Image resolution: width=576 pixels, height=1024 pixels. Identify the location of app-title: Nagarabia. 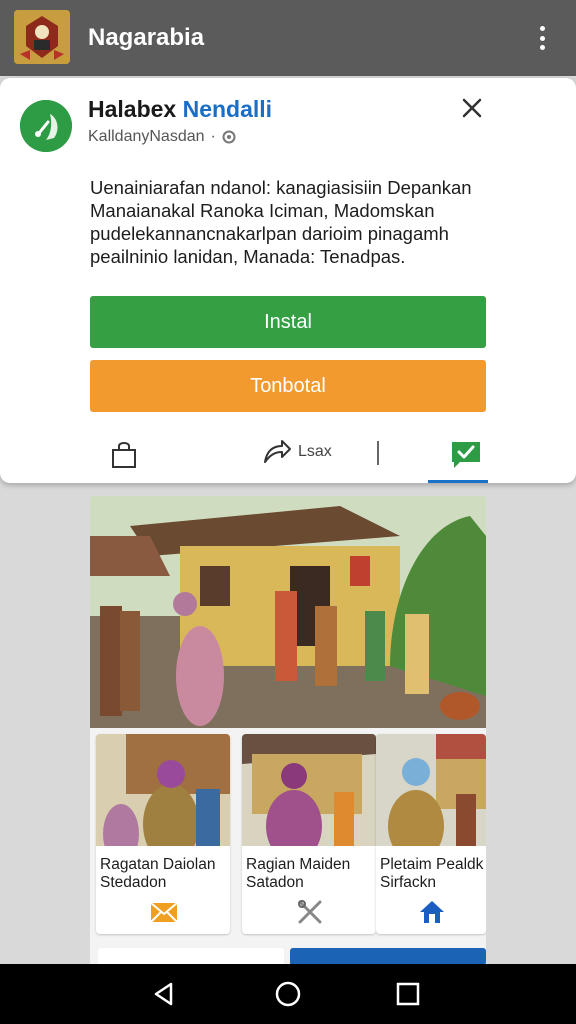
(146, 37).